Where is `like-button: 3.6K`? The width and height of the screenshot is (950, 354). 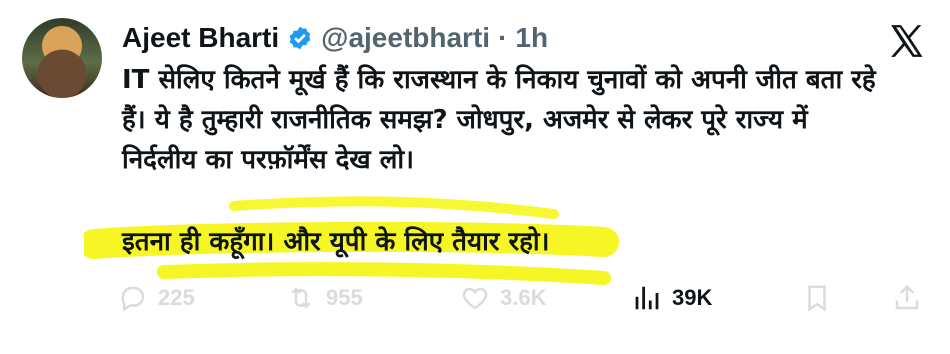 like-button: 3.6K is located at coordinates (503, 298).